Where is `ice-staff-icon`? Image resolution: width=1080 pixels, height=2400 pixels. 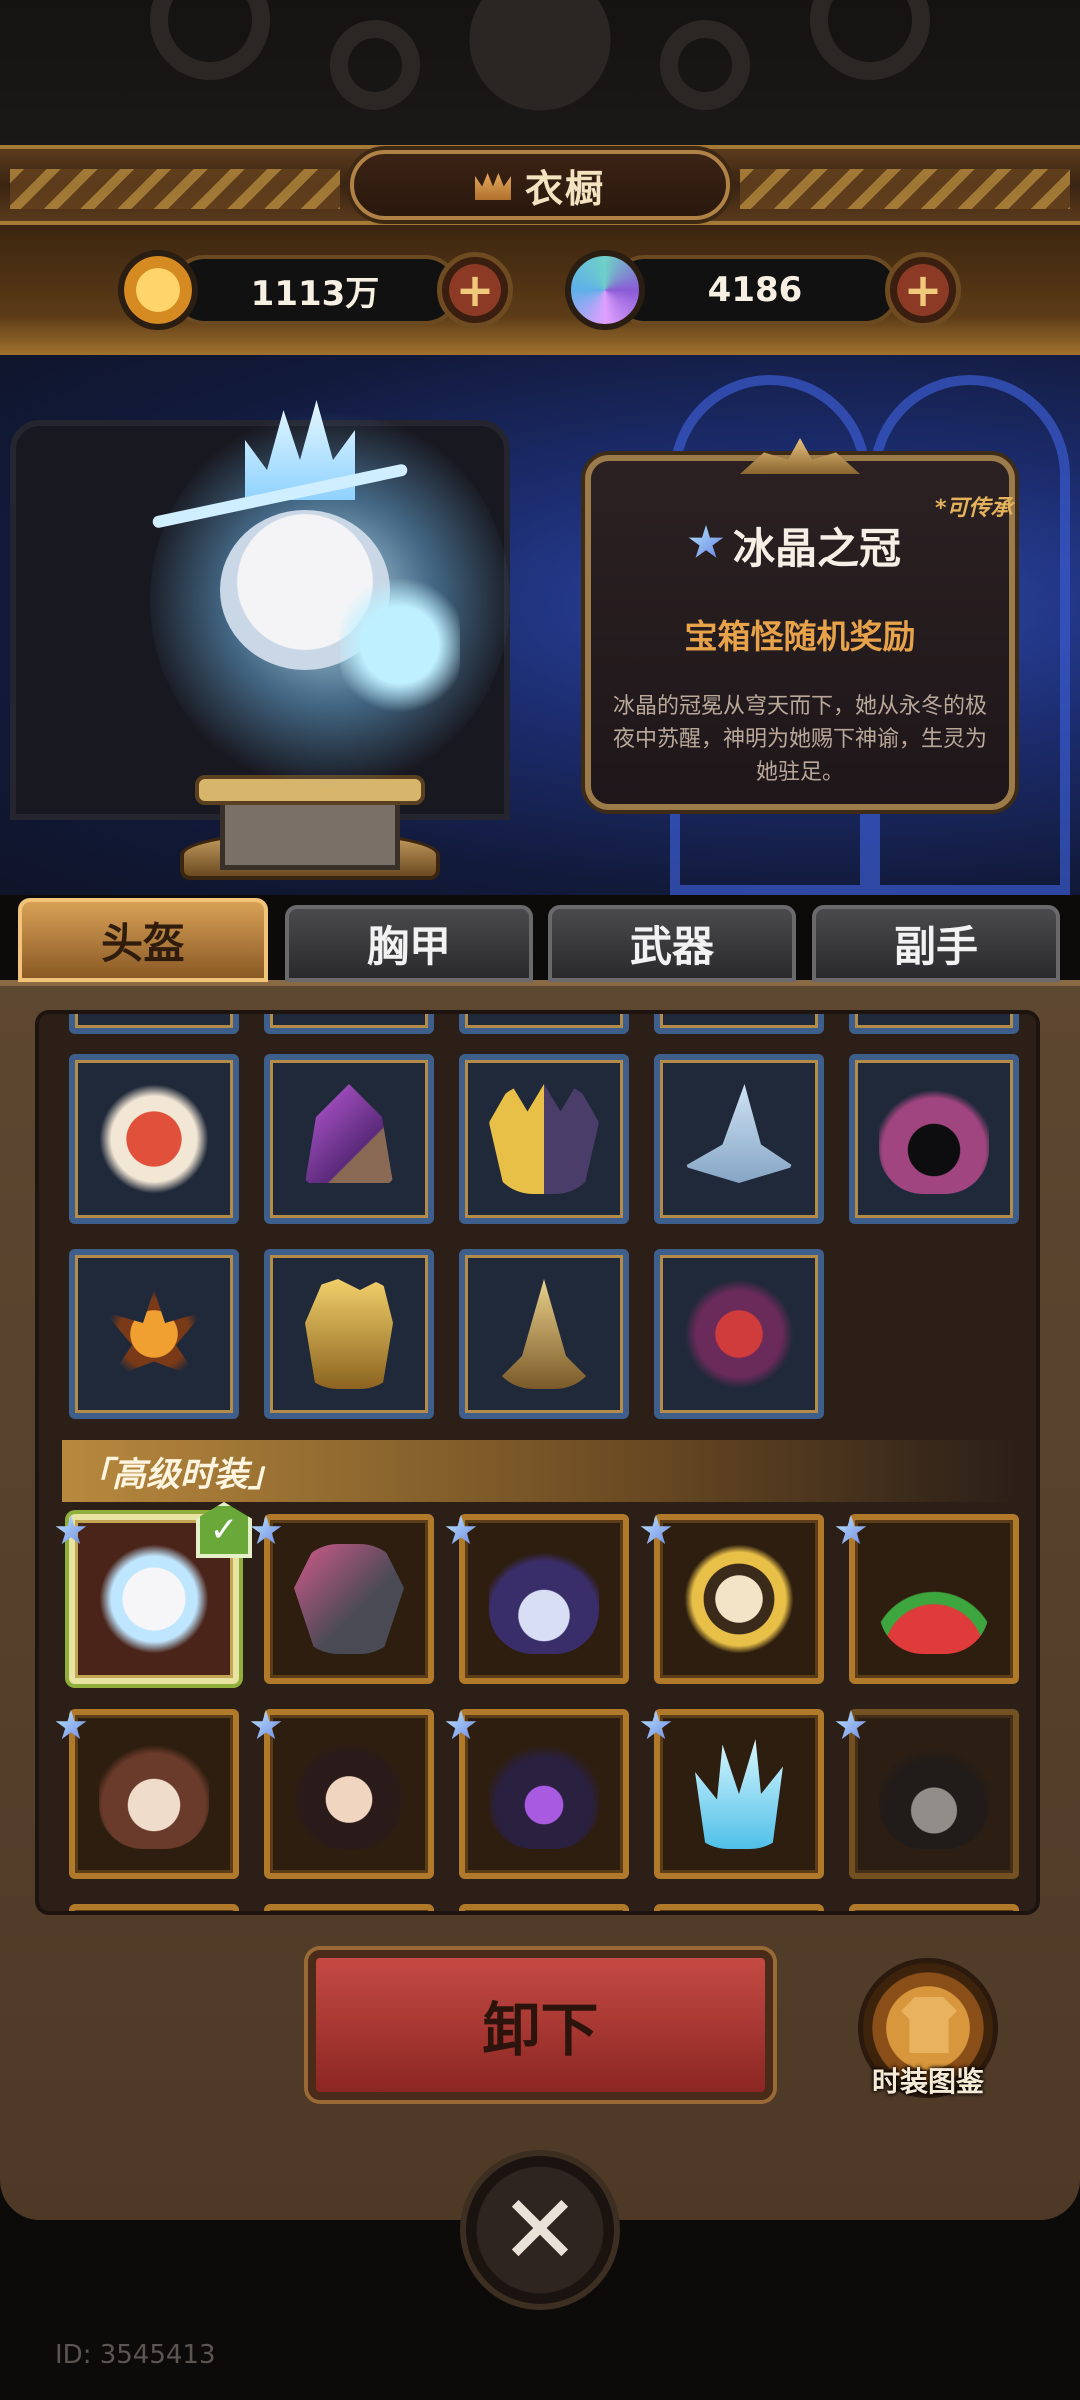 ice-staff-icon is located at coordinates (400, 645).